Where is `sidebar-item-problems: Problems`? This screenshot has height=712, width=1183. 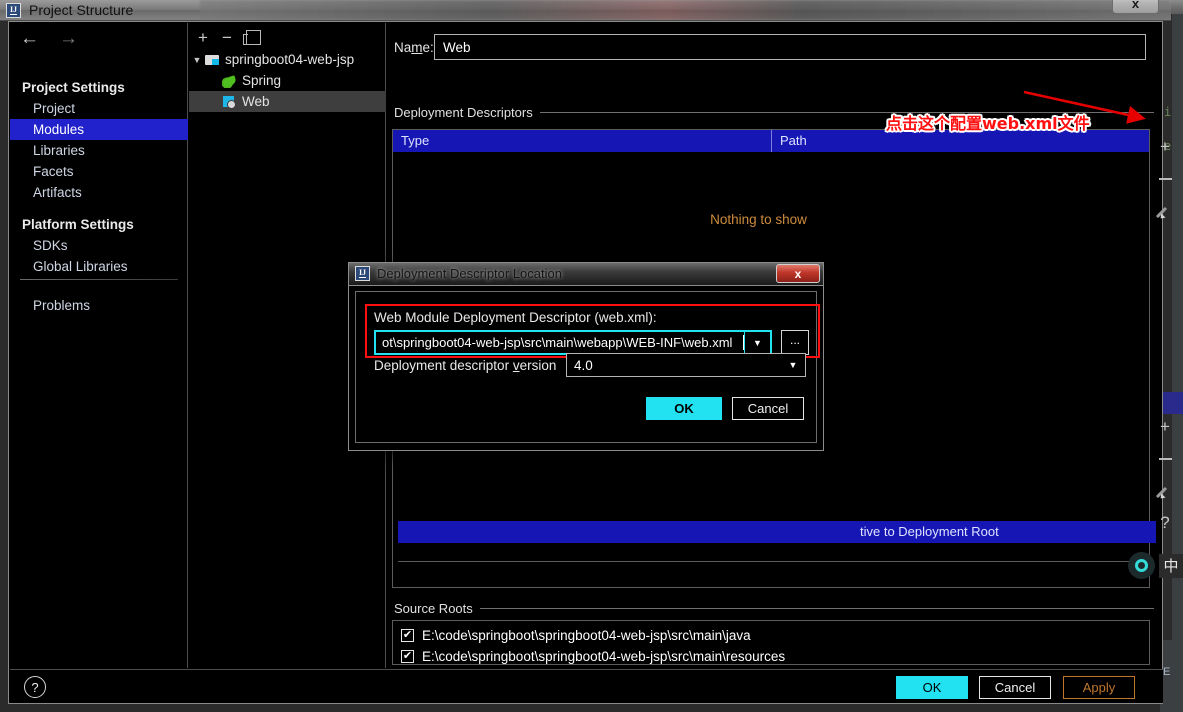 sidebar-item-problems: Problems is located at coordinates (99, 305).